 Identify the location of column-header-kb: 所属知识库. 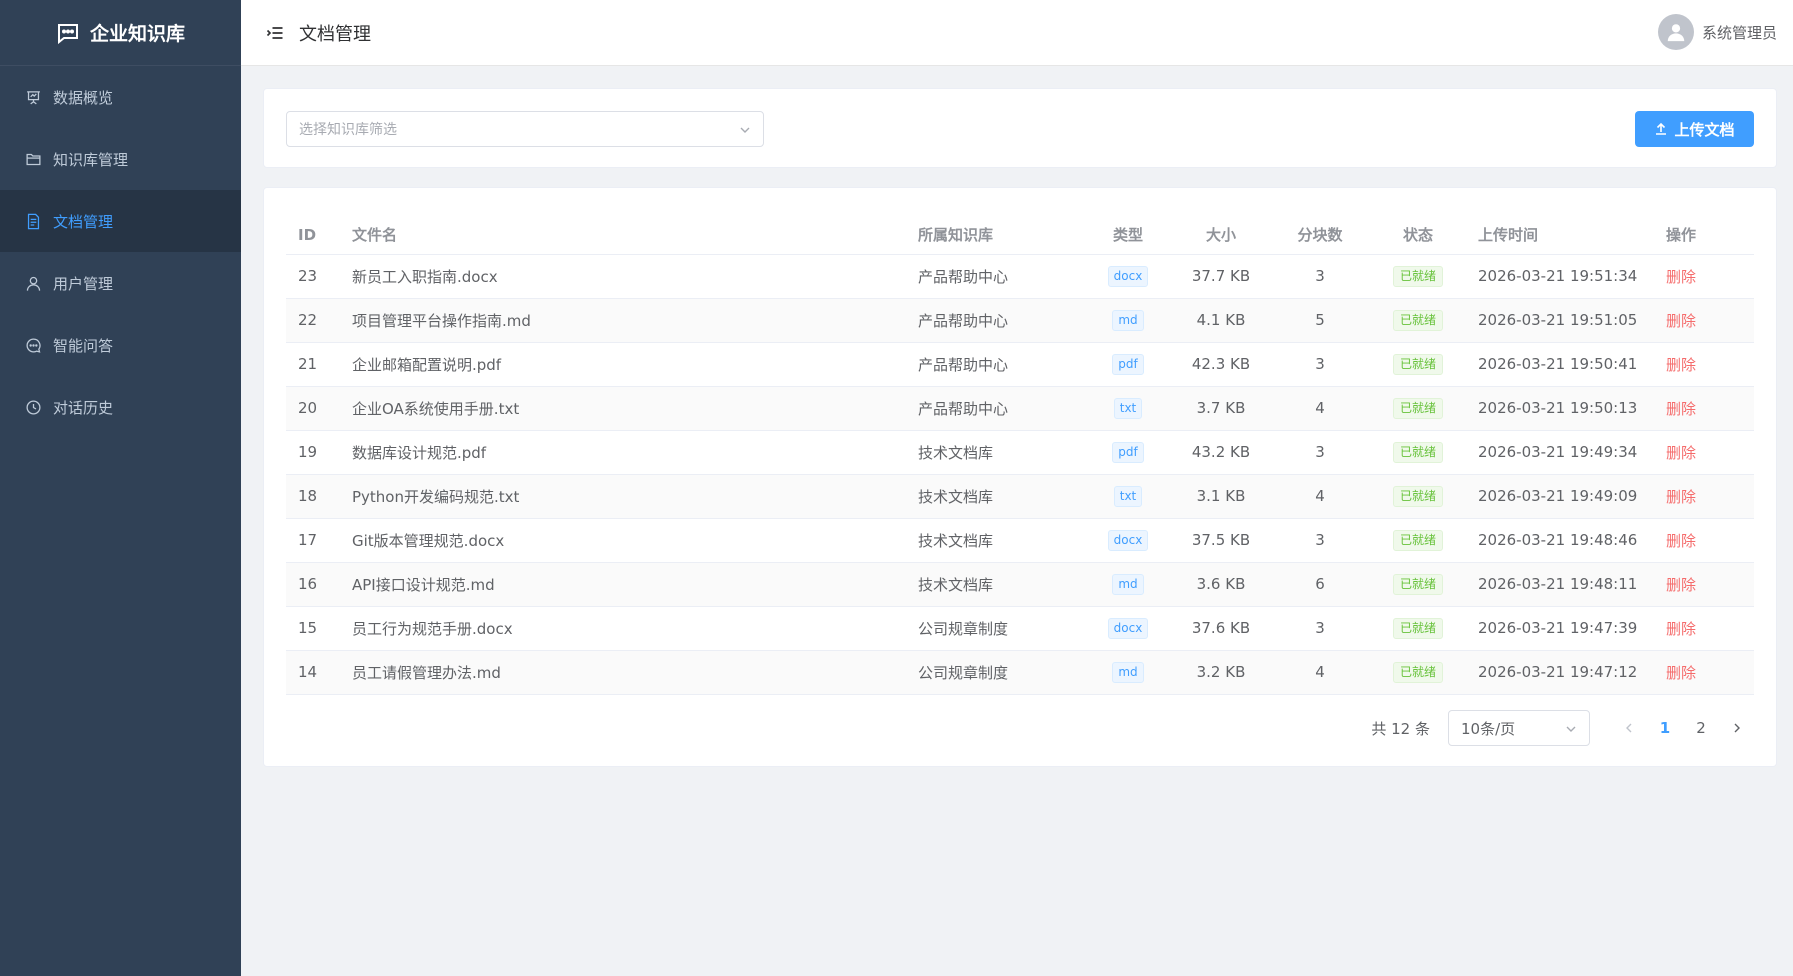
(1002, 232).